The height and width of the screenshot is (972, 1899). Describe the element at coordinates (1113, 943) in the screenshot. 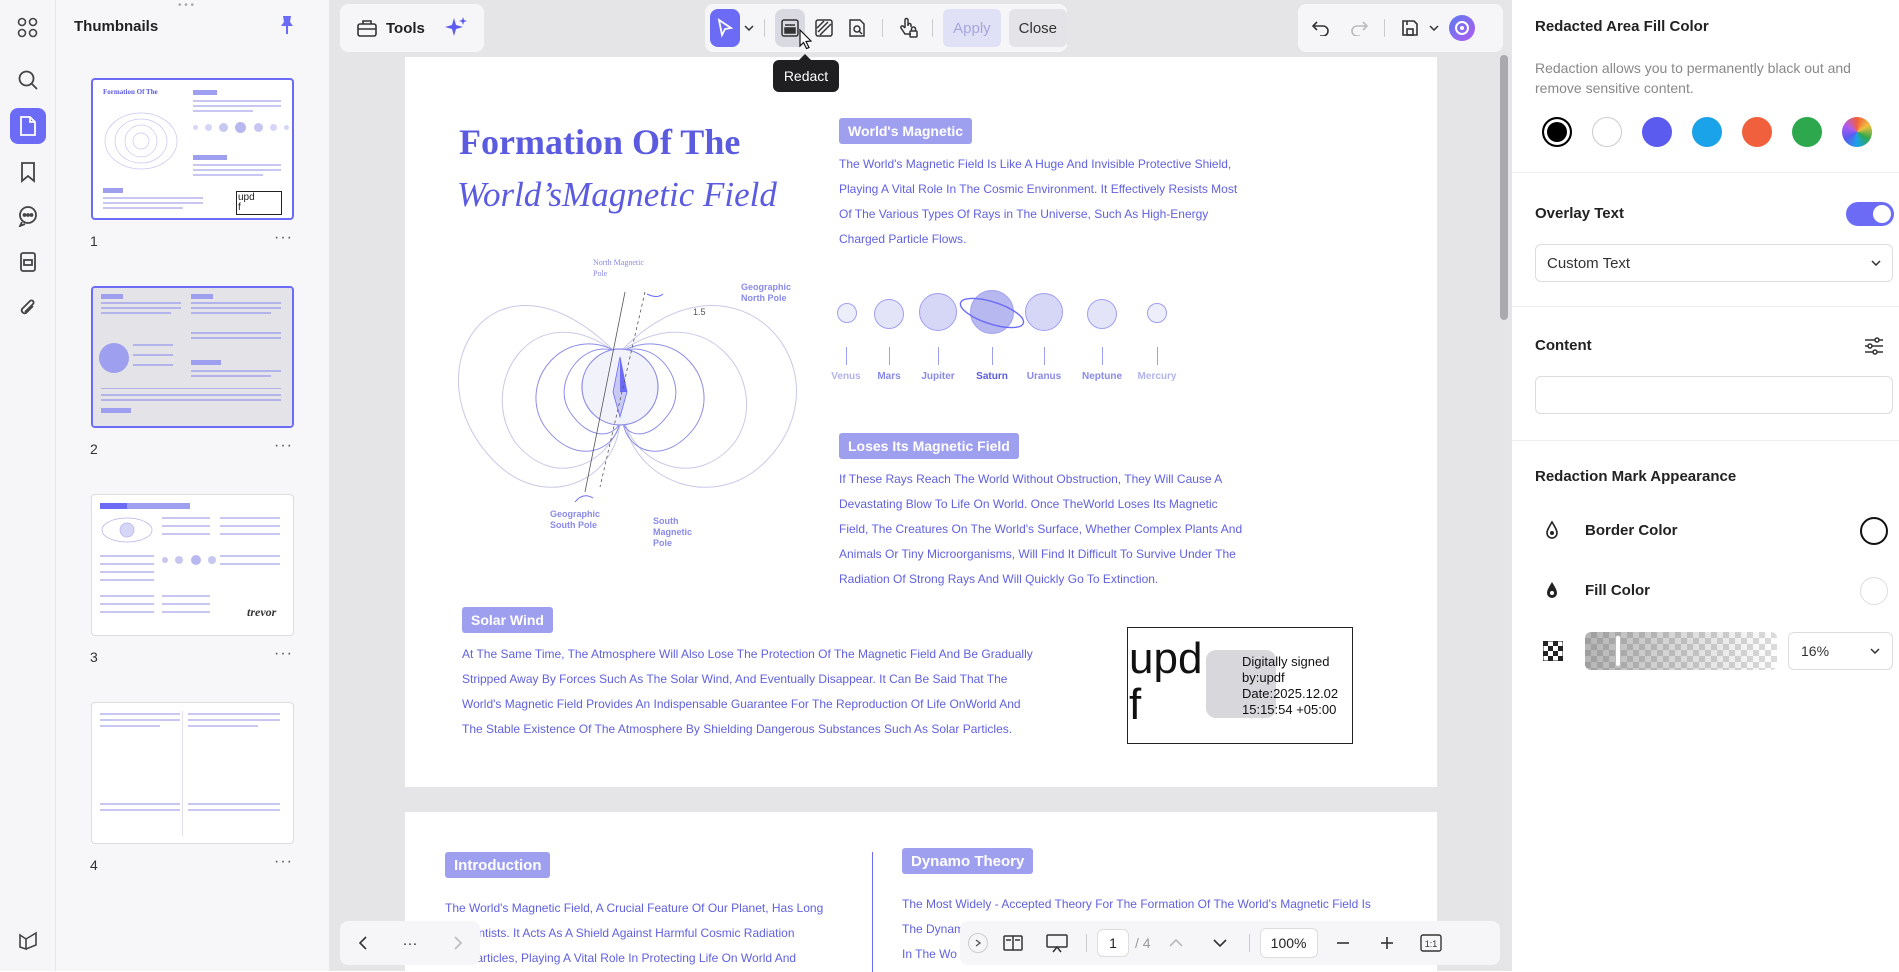

I see `page-number-input: 1` at that location.